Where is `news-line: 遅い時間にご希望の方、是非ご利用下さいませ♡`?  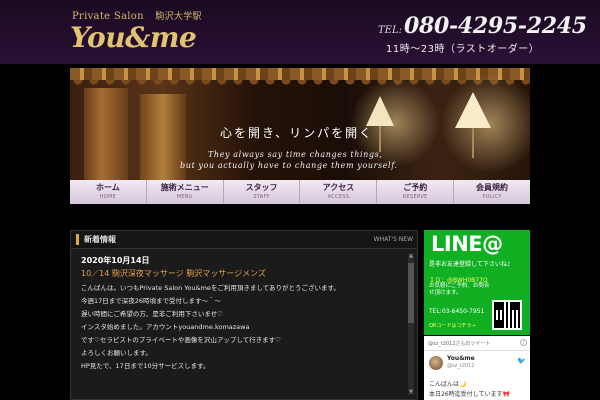
news-line: 遅い時間にご希望の方、是非ご利用下さいませ♡ is located at coordinates (152, 314).